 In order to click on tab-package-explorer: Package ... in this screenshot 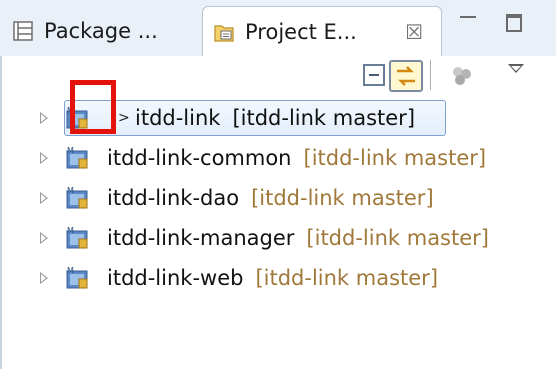, I will do `click(107, 31)`.